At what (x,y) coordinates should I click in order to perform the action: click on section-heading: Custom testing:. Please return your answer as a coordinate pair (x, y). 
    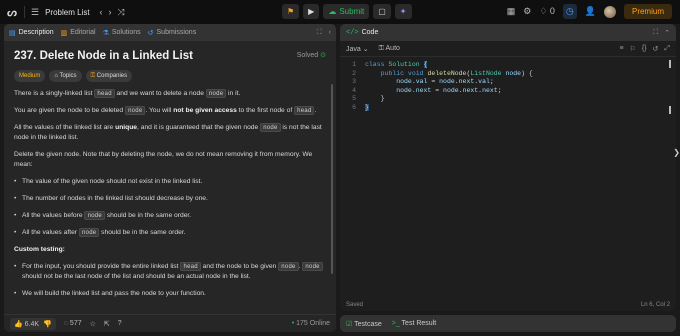
    Looking at the image, I should click on (170, 250).